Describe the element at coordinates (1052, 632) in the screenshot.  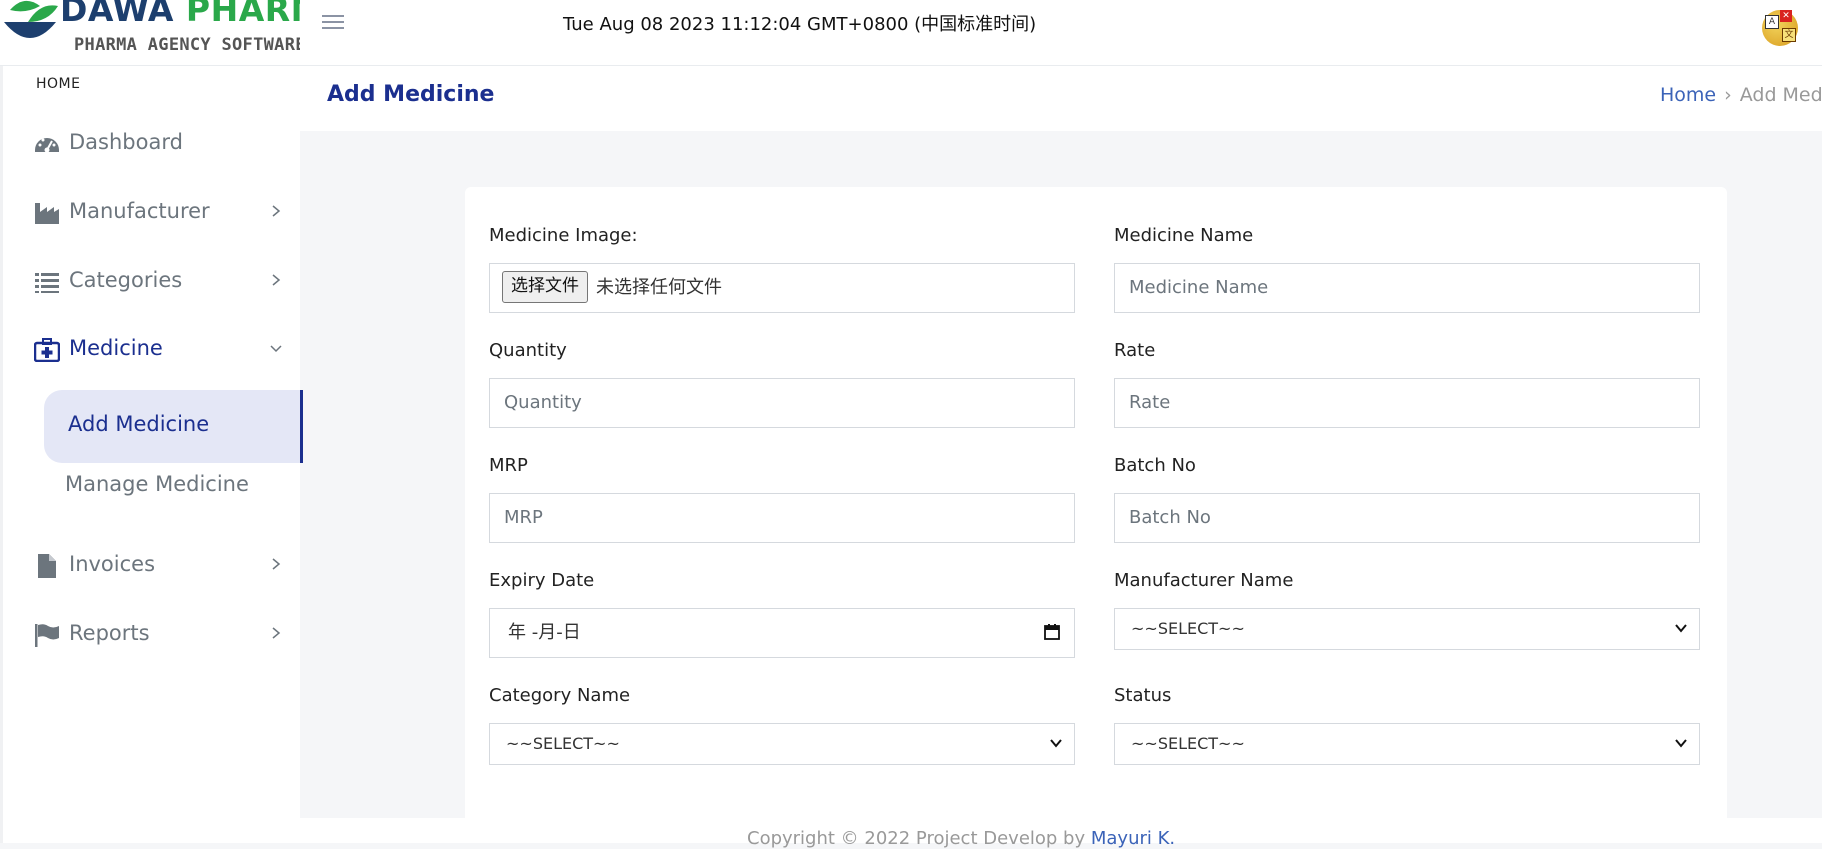
I see `calendar-icon` at that location.